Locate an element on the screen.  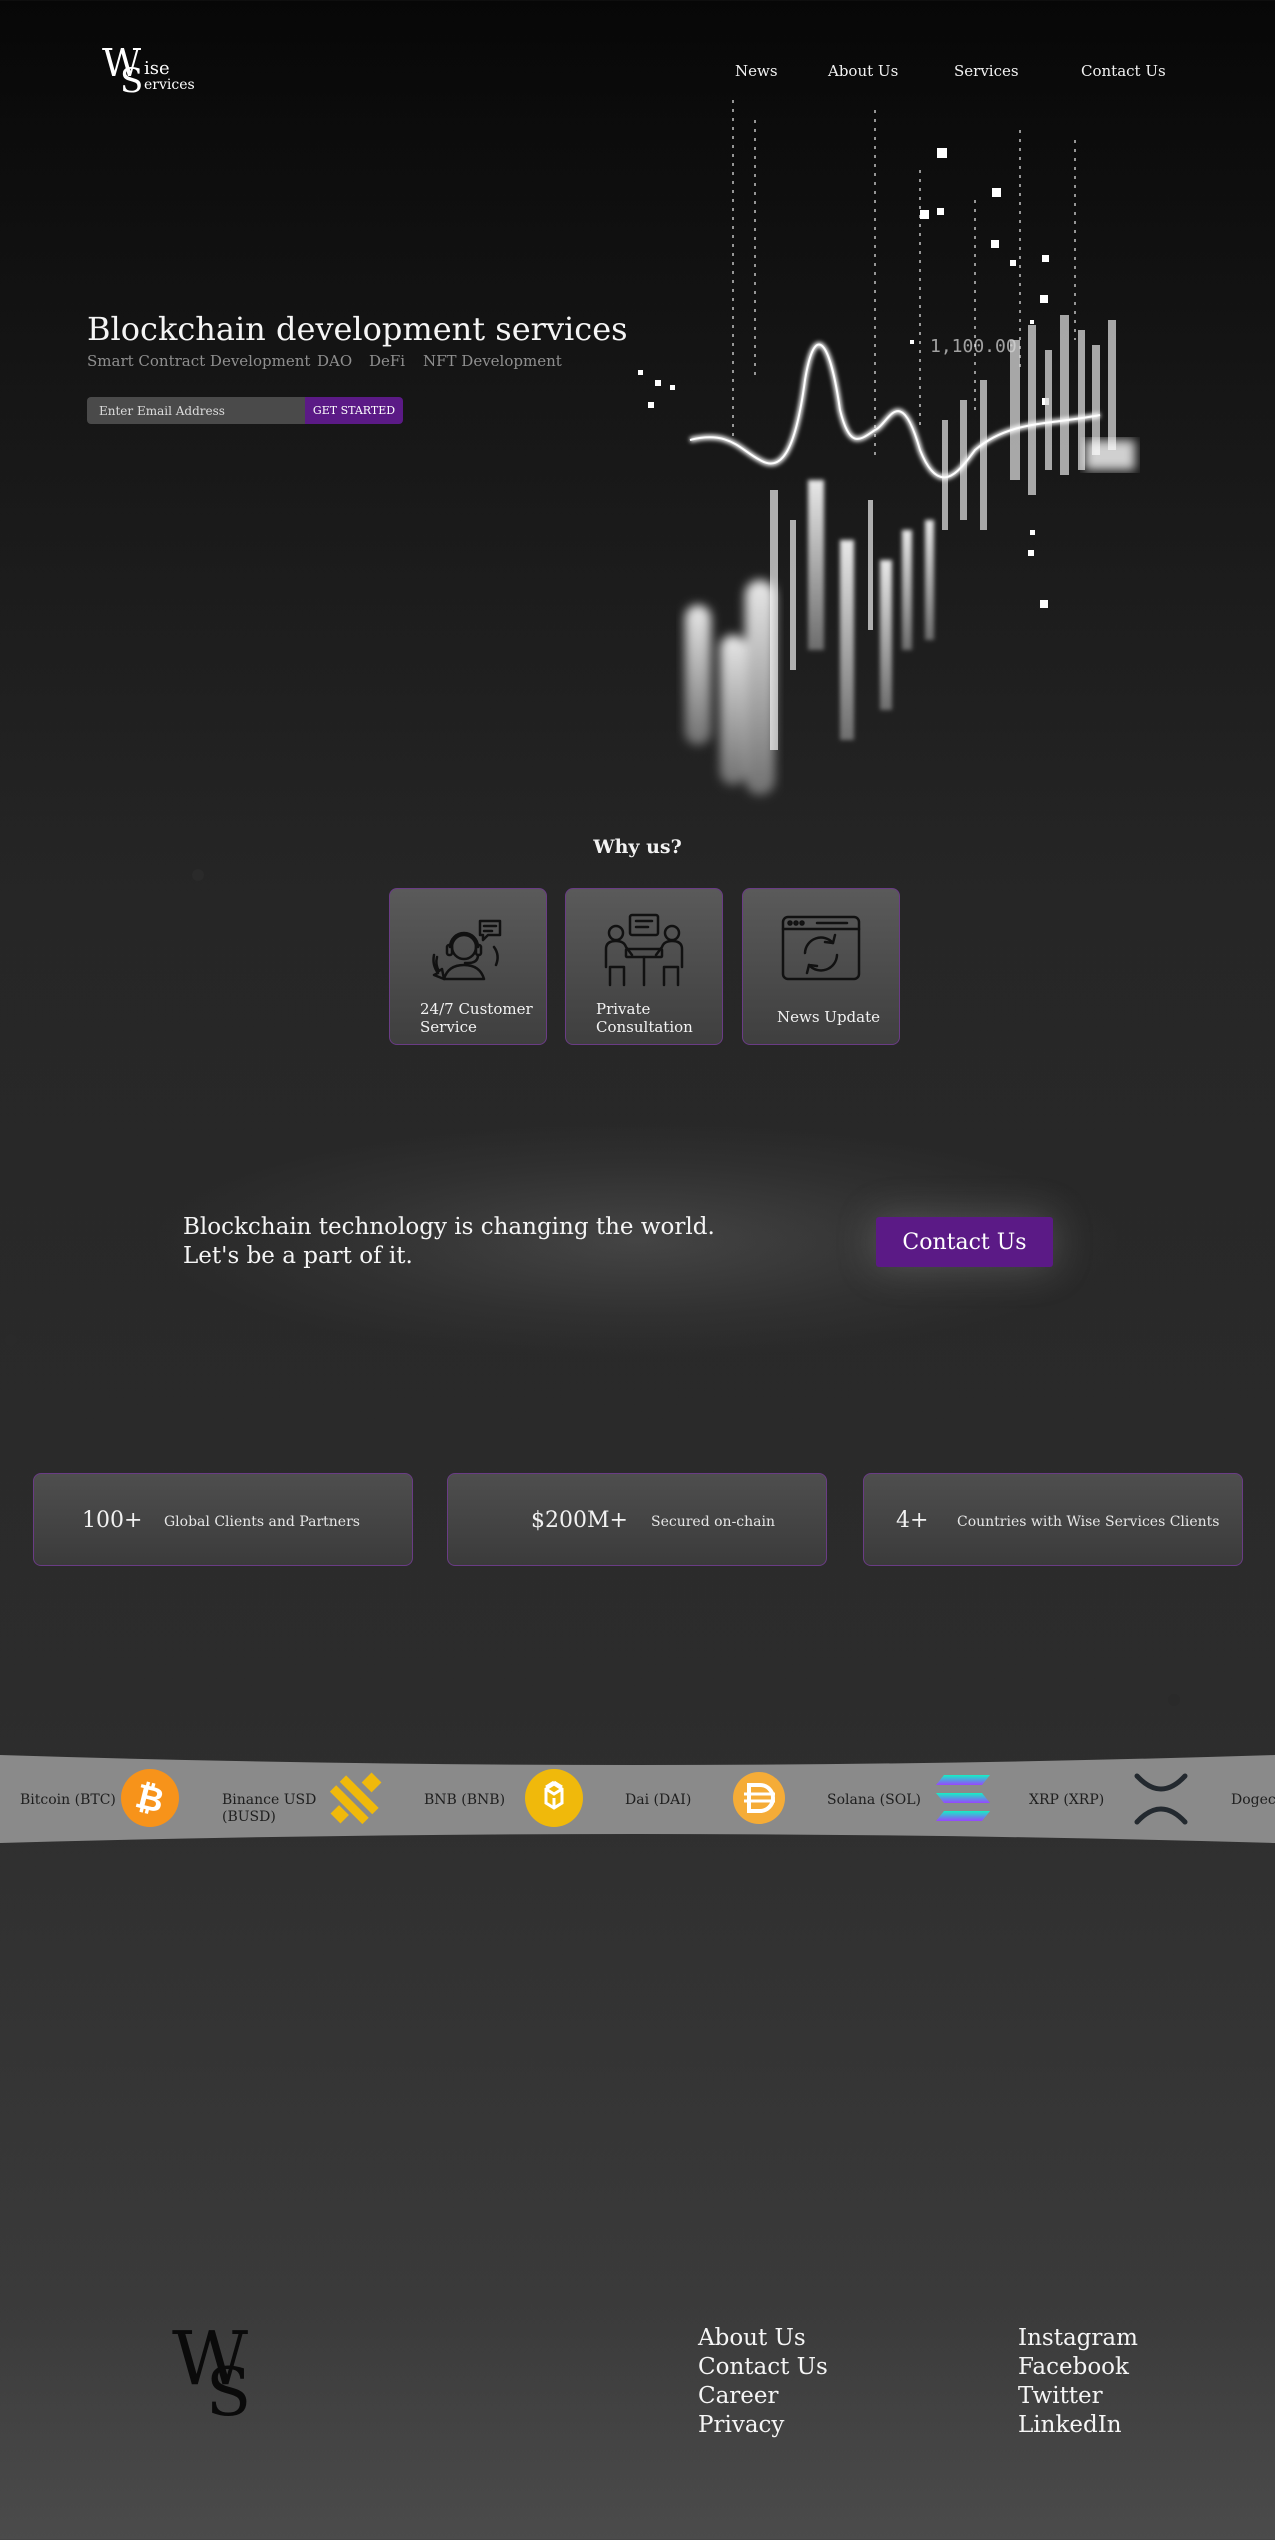
coin-name-bnb: BNB (BNB) is located at coordinates (465, 1800).